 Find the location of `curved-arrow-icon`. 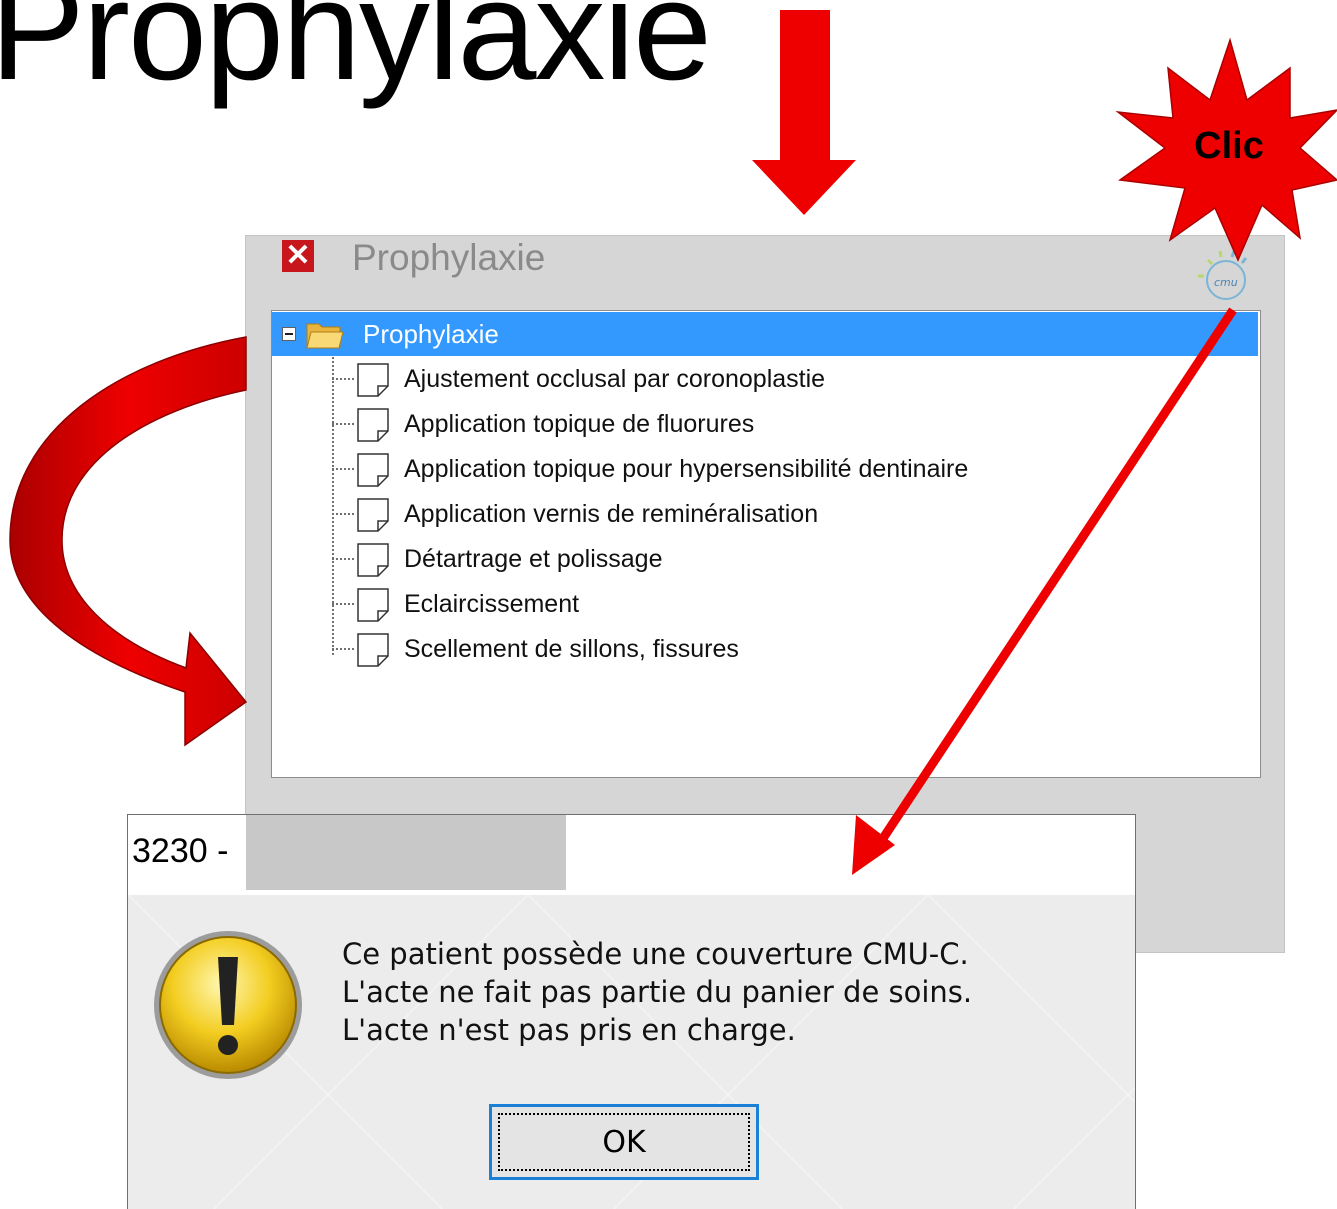

curved-arrow-icon is located at coordinates (128, 541).